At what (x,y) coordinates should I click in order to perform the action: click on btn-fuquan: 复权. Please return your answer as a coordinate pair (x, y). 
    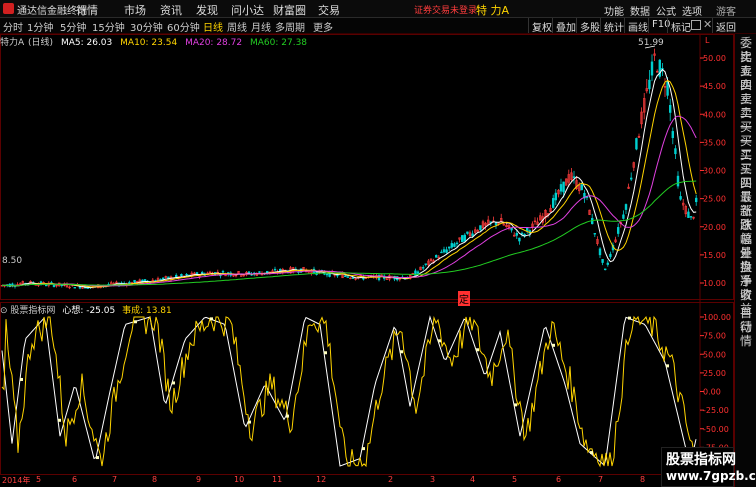
    Looking at the image, I should click on (541, 26).